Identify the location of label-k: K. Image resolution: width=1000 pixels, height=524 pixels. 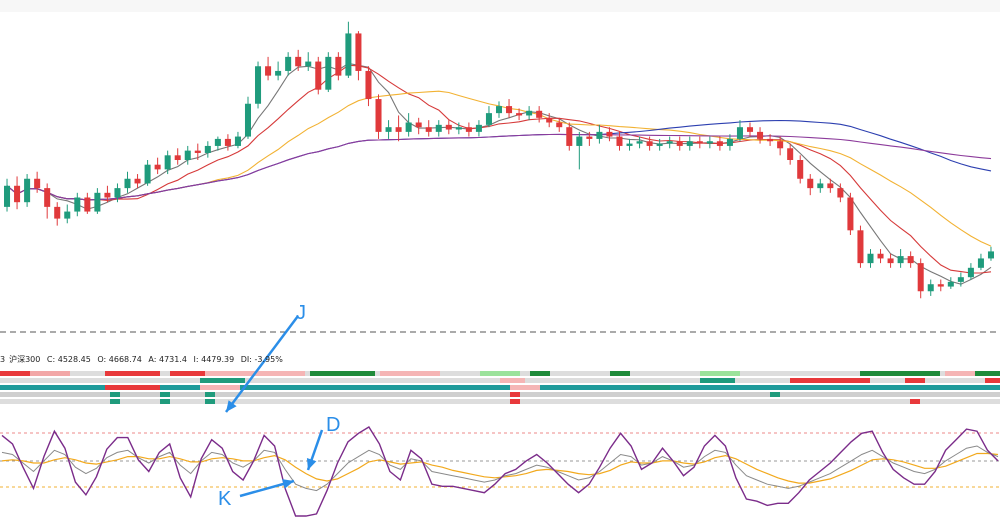
(225, 499).